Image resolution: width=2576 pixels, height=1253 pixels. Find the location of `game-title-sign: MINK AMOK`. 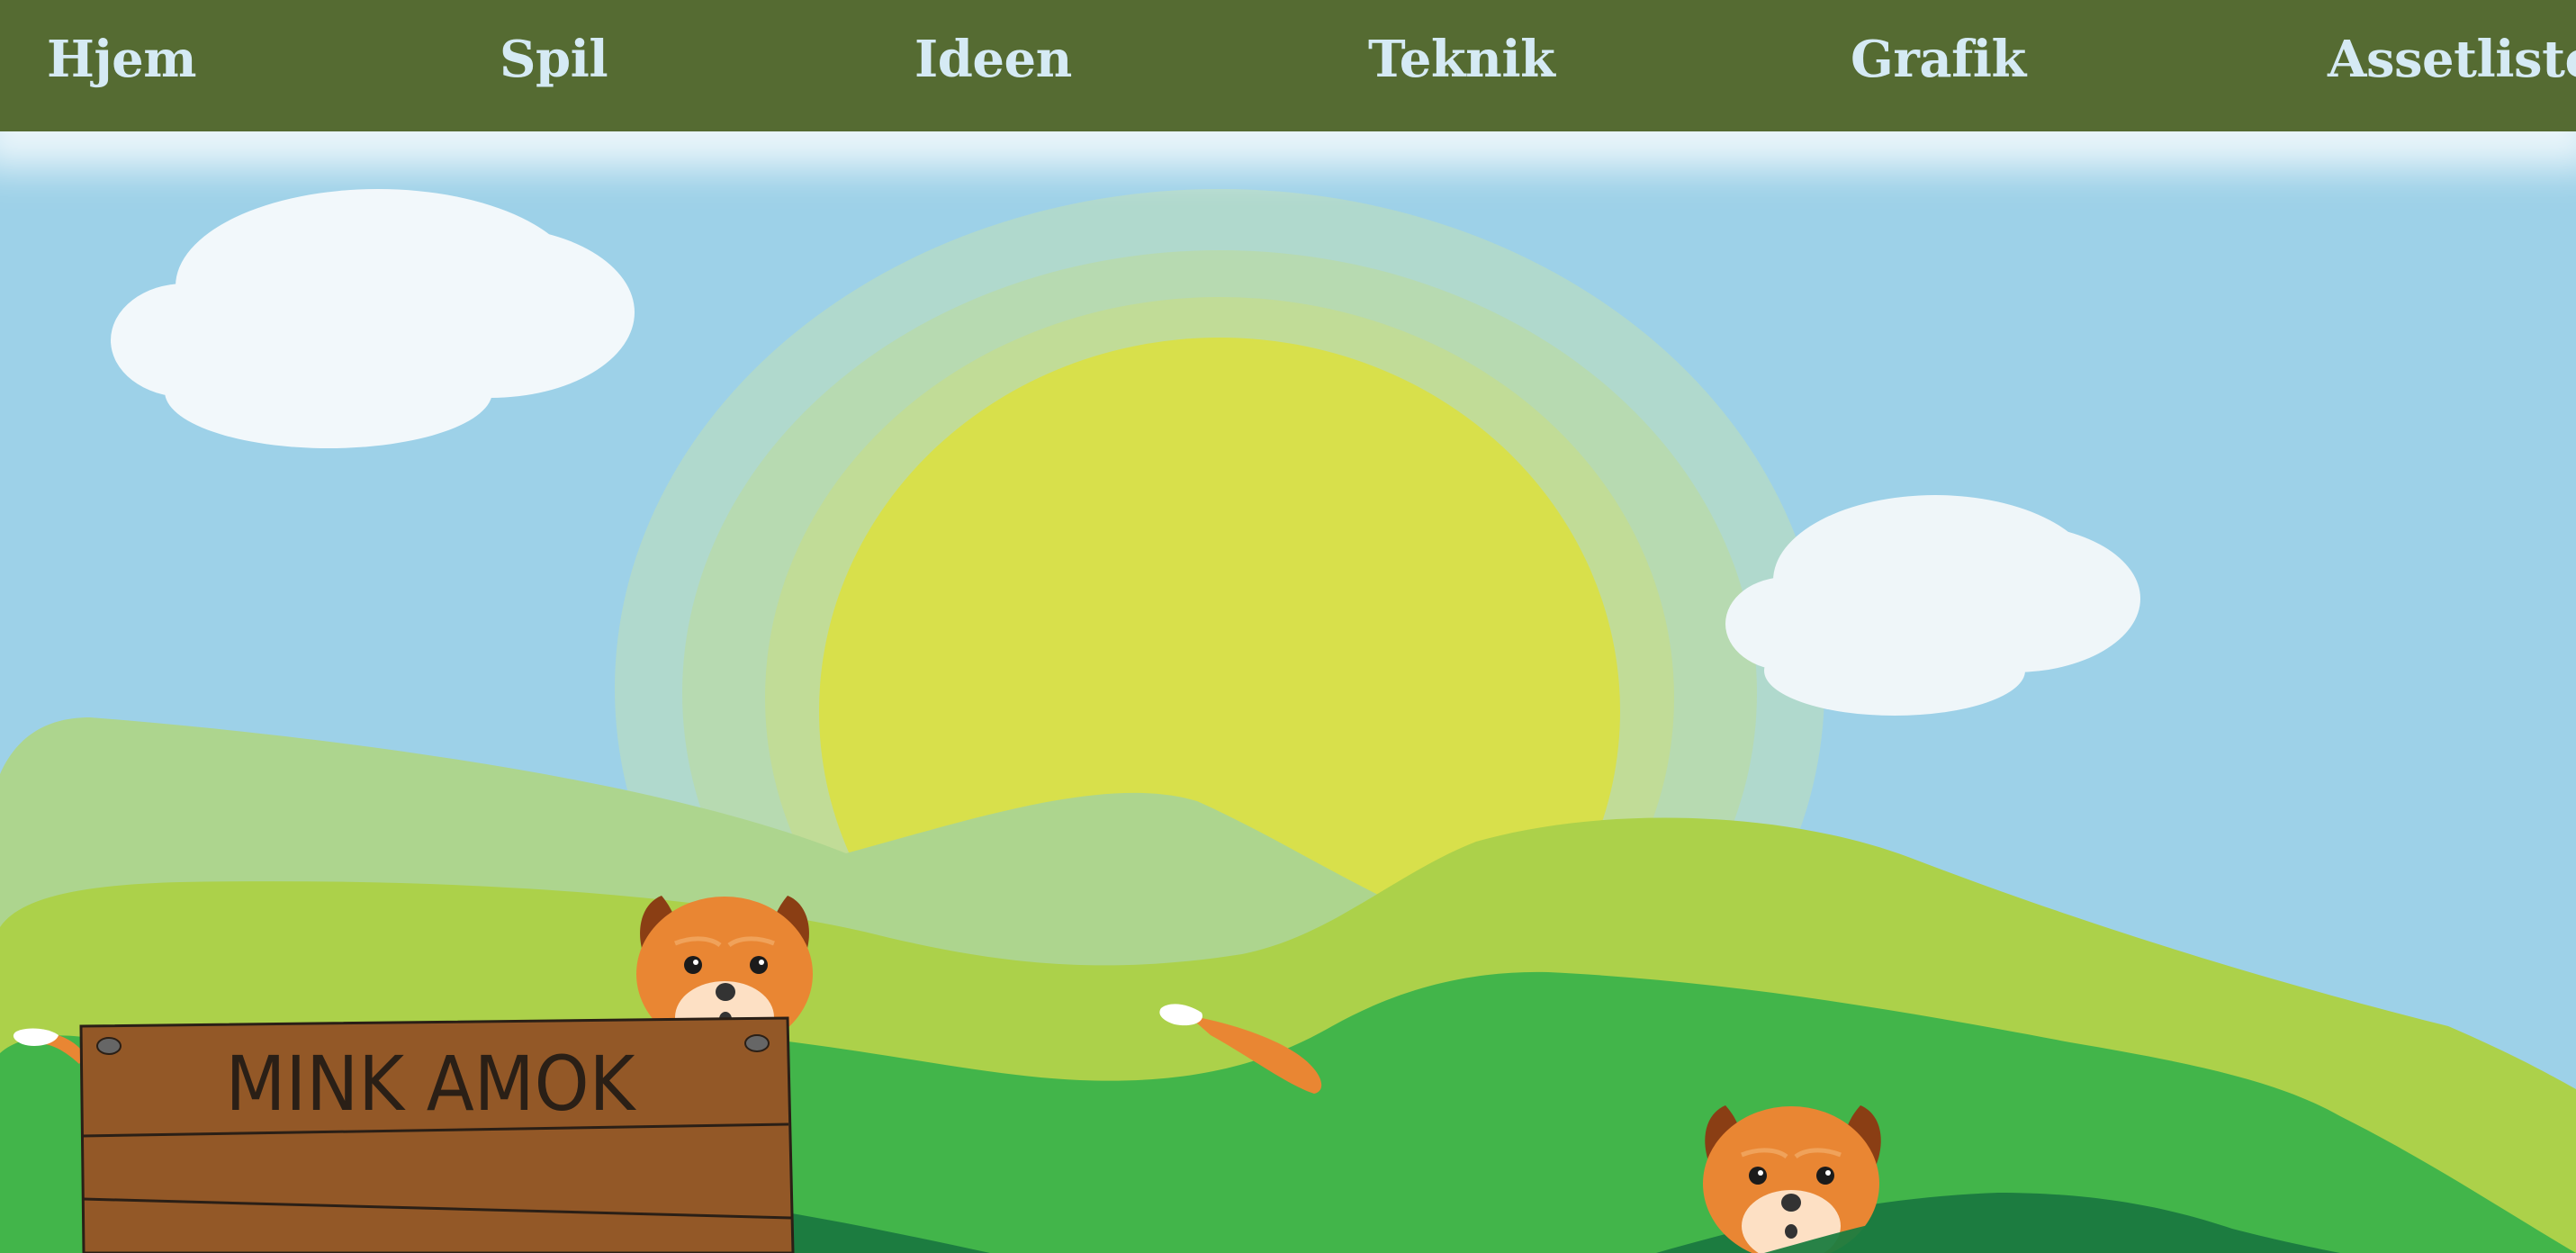

game-title-sign: MINK AMOK is located at coordinates (437, 1135).